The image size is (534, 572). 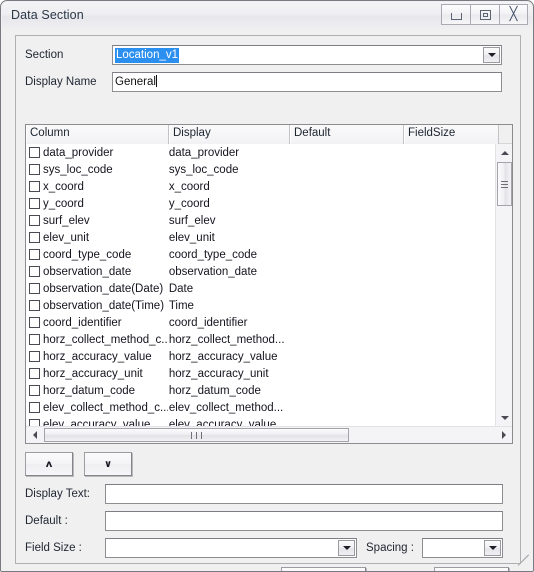 I want to click on table-row: elev_unit elev_unit, so click(x=260, y=237).